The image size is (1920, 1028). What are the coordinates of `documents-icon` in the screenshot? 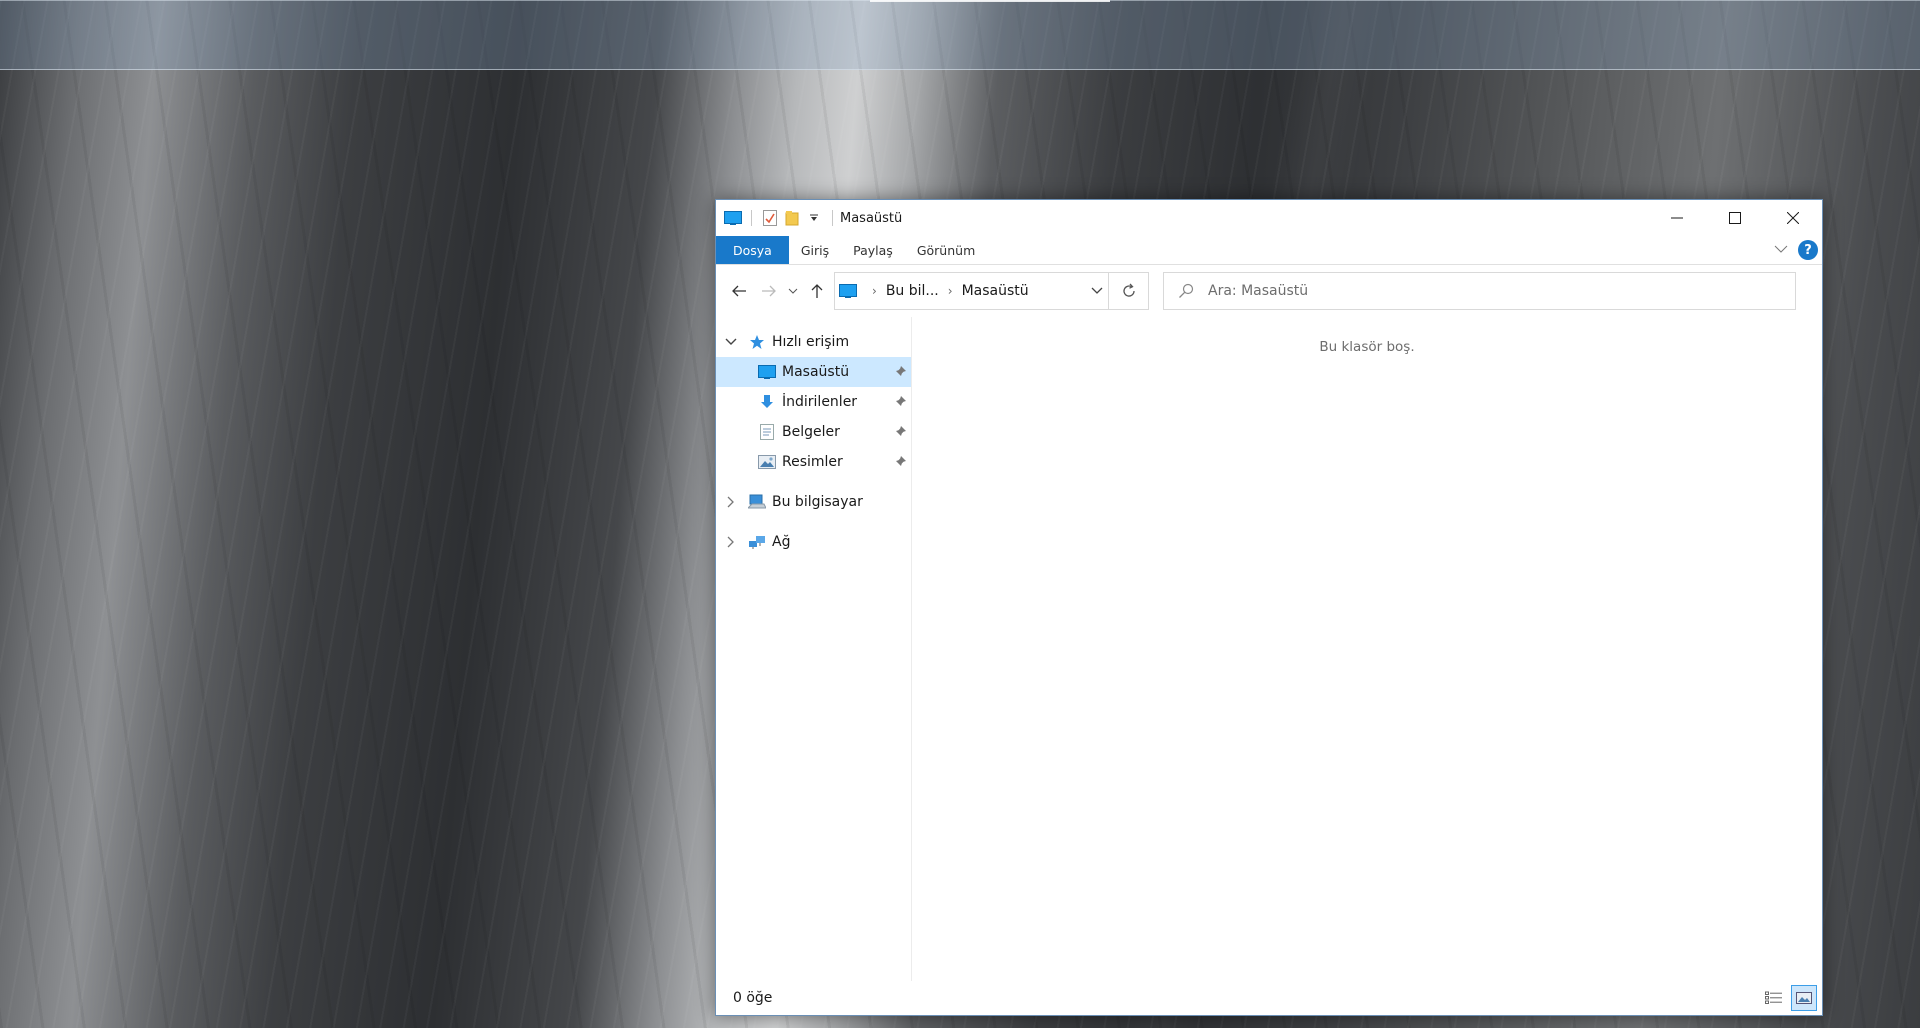 It's located at (767, 432).